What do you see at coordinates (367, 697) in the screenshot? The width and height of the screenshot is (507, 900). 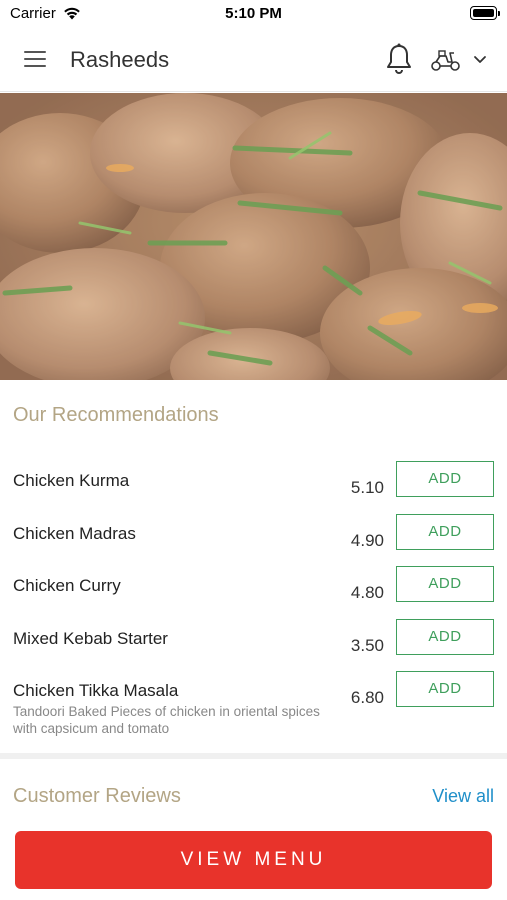 I see `item-price: 6.80` at bounding box center [367, 697].